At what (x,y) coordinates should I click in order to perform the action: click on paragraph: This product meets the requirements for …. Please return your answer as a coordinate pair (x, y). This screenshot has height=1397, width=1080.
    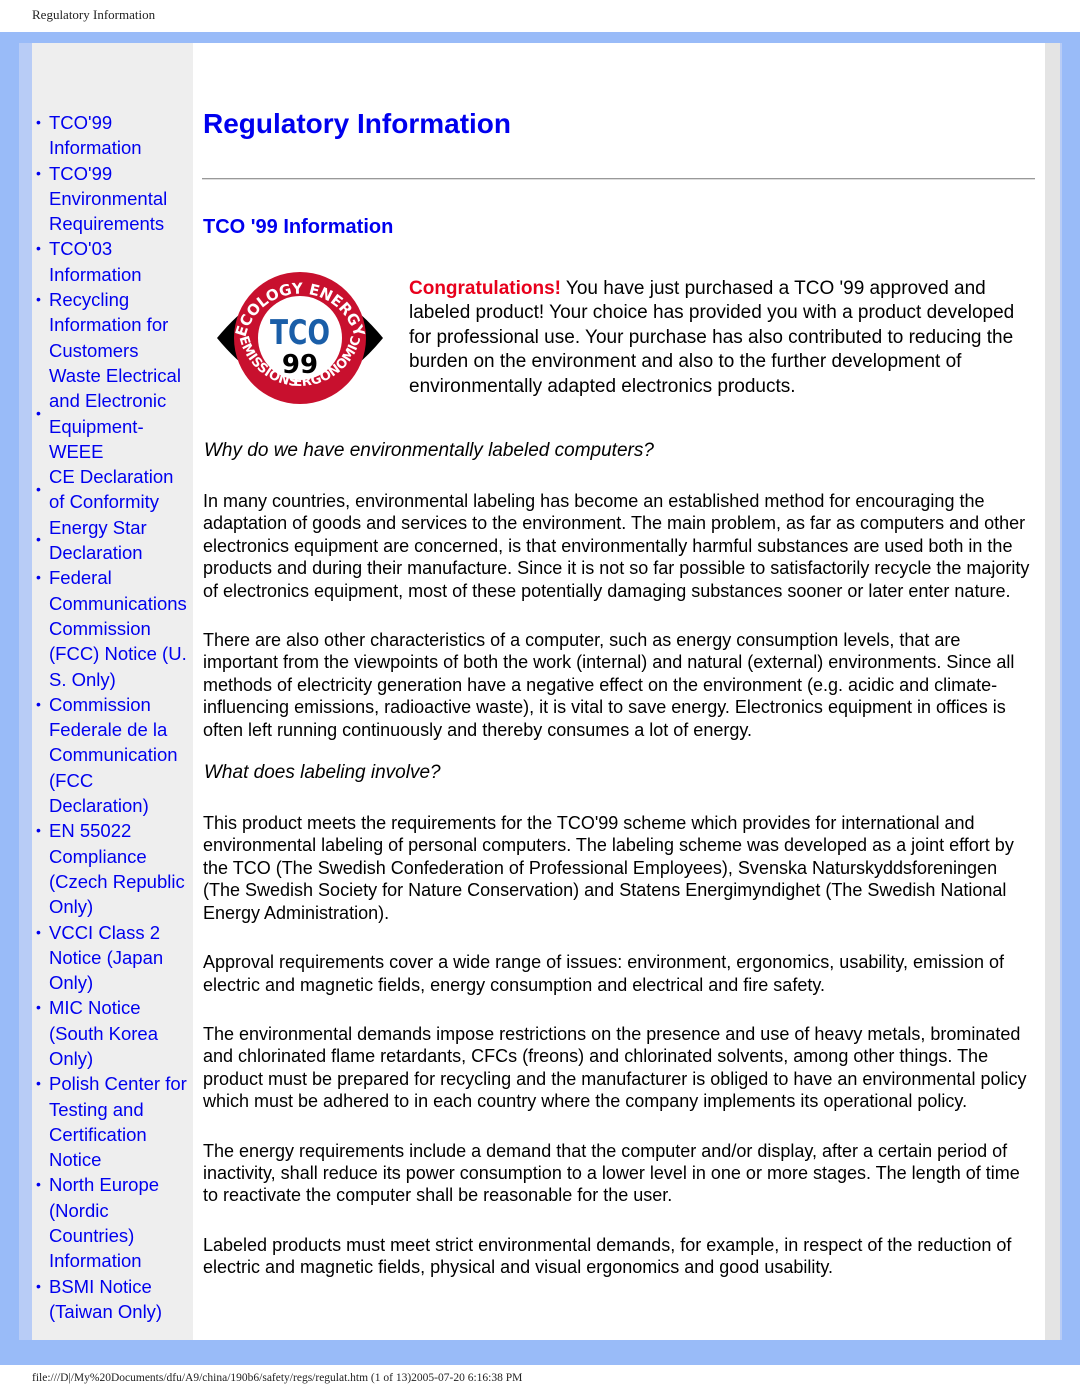
    Looking at the image, I should click on (608, 868).